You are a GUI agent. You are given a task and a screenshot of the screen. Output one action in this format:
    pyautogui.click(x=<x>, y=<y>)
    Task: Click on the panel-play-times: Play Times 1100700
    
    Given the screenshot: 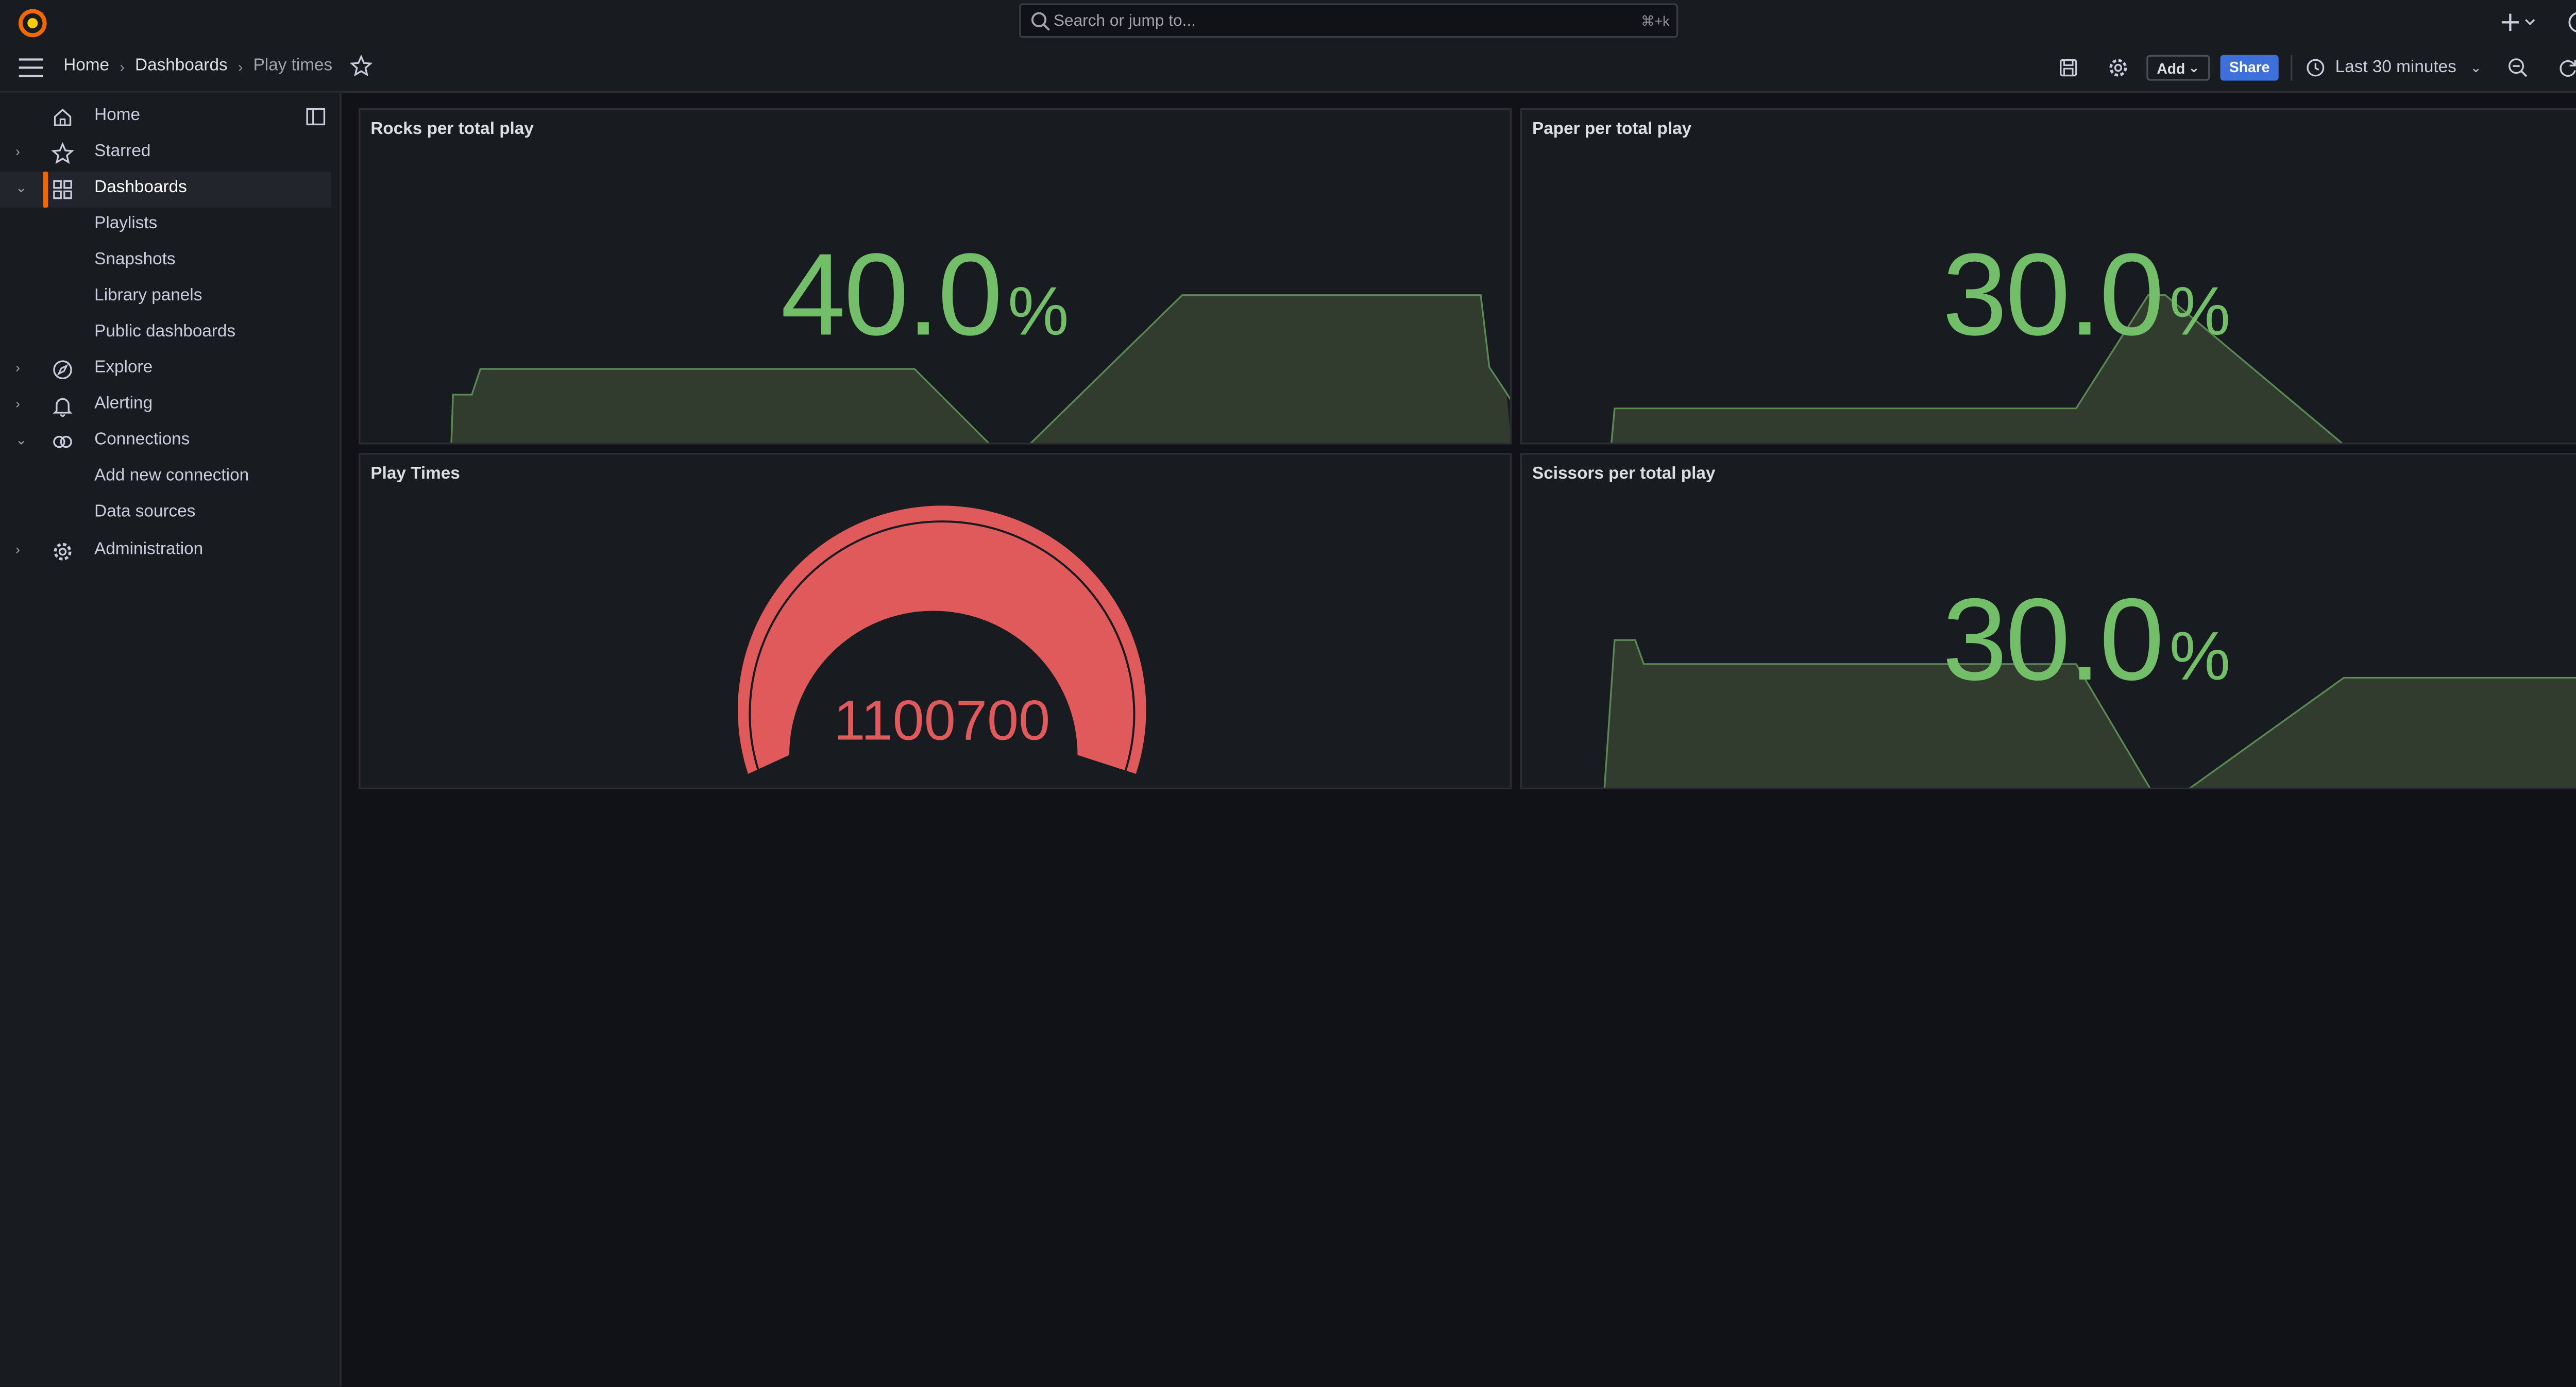 What is the action you would take?
    pyautogui.click(x=935, y=621)
    